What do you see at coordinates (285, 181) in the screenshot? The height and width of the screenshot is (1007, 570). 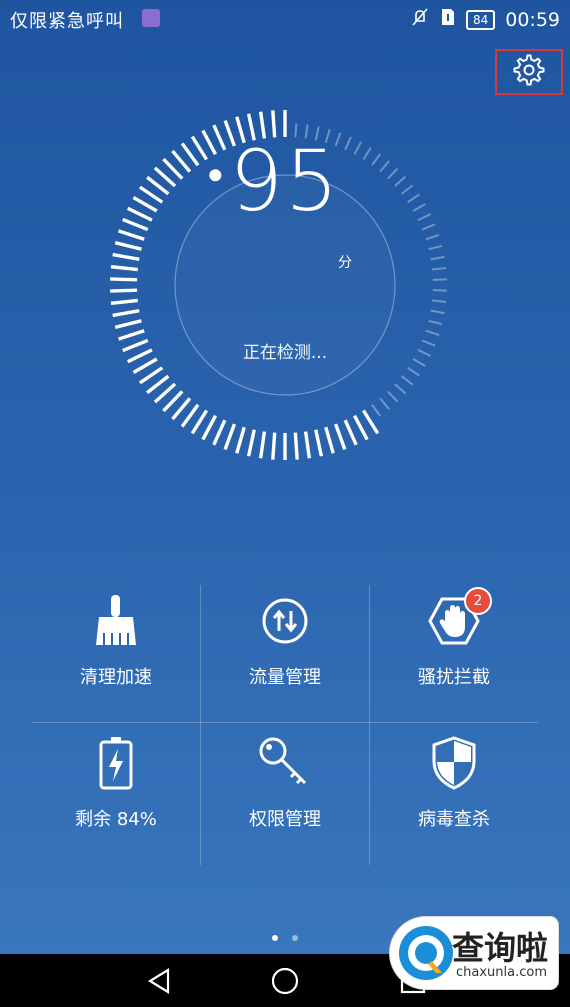 I see `score-value: 95` at bounding box center [285, 181].